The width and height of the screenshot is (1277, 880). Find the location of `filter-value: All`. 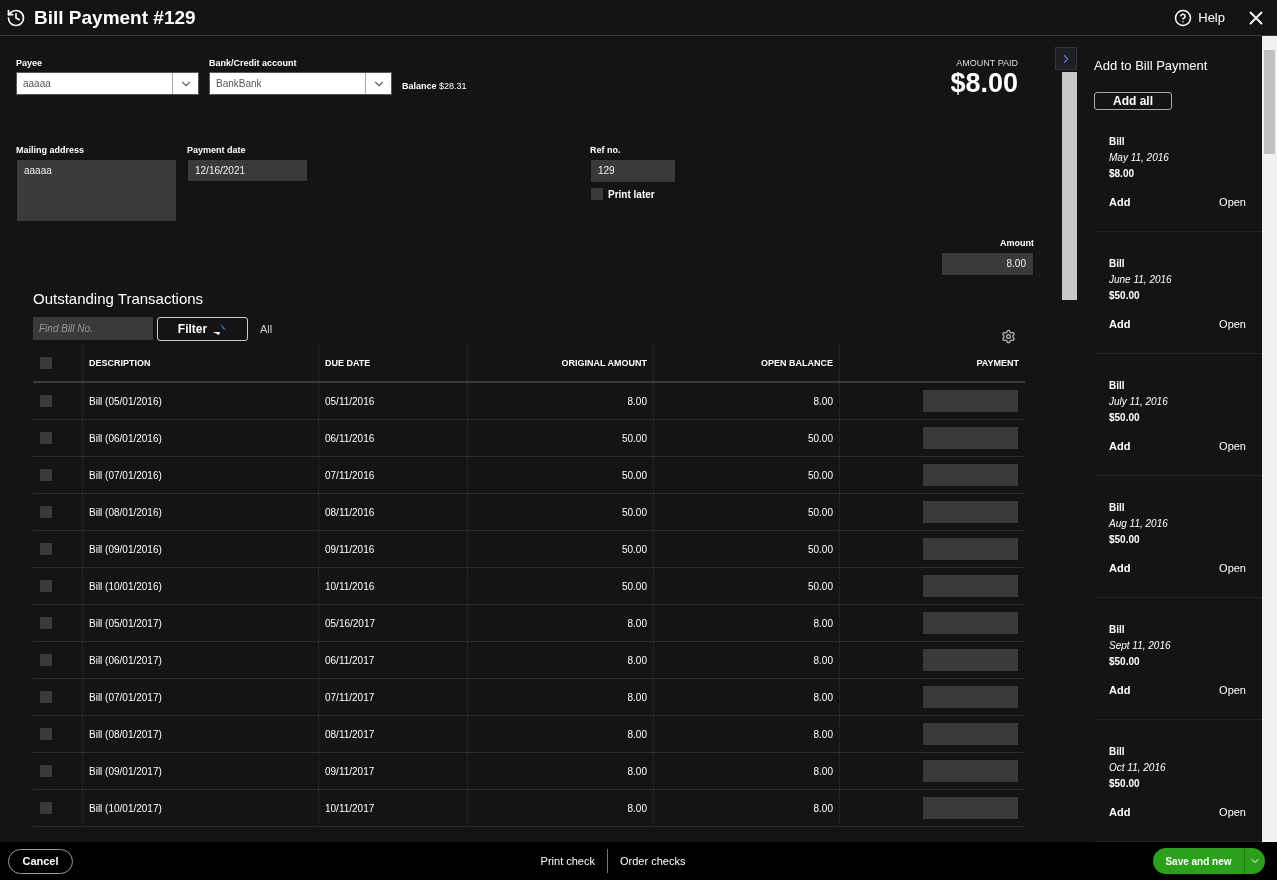

filter-value: All is located at coordinates (266, 328).